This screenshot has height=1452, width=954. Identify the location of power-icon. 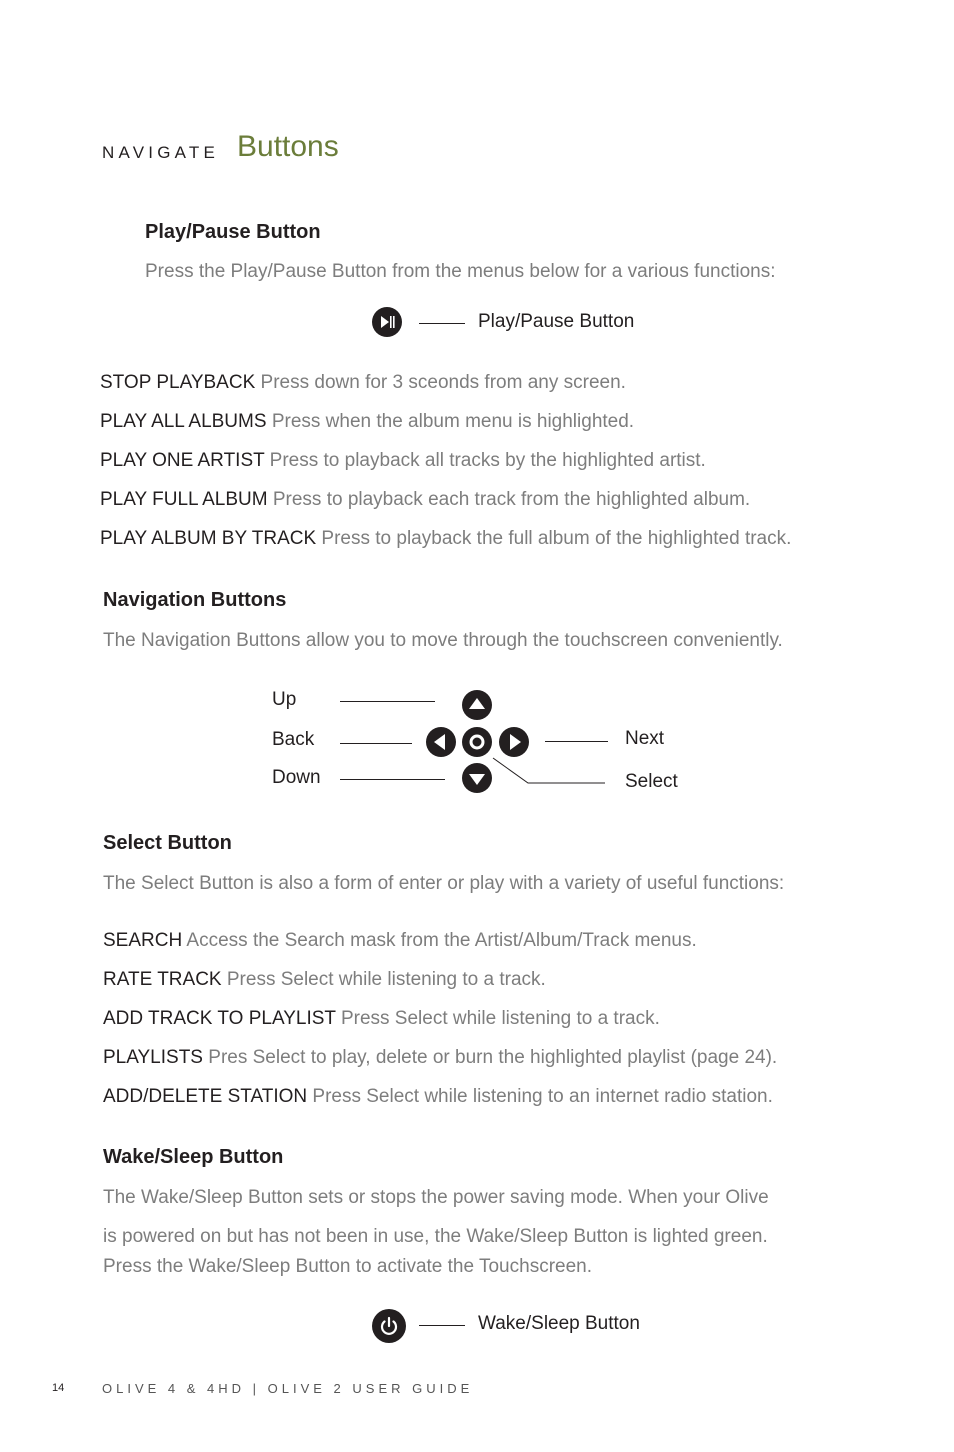
(389, 1326).